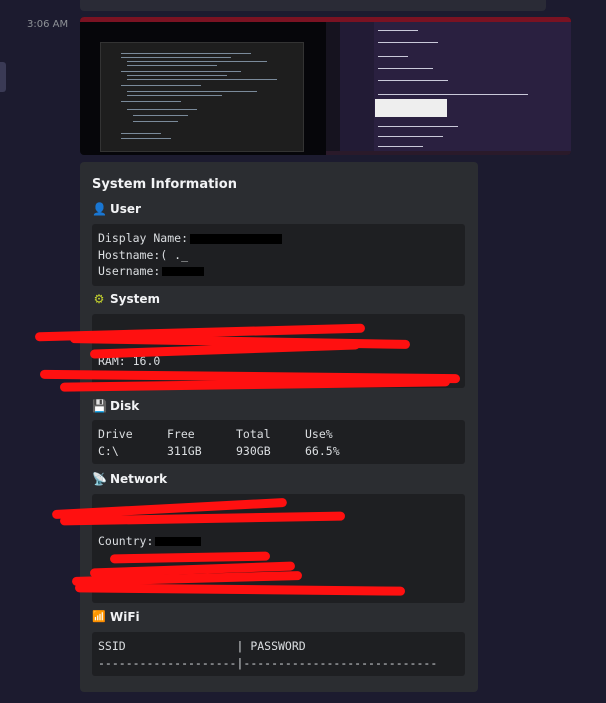  Describe the element at coordinates (143, 238) in the screenshot. I see `display-name-label: Display Name:` at that location.